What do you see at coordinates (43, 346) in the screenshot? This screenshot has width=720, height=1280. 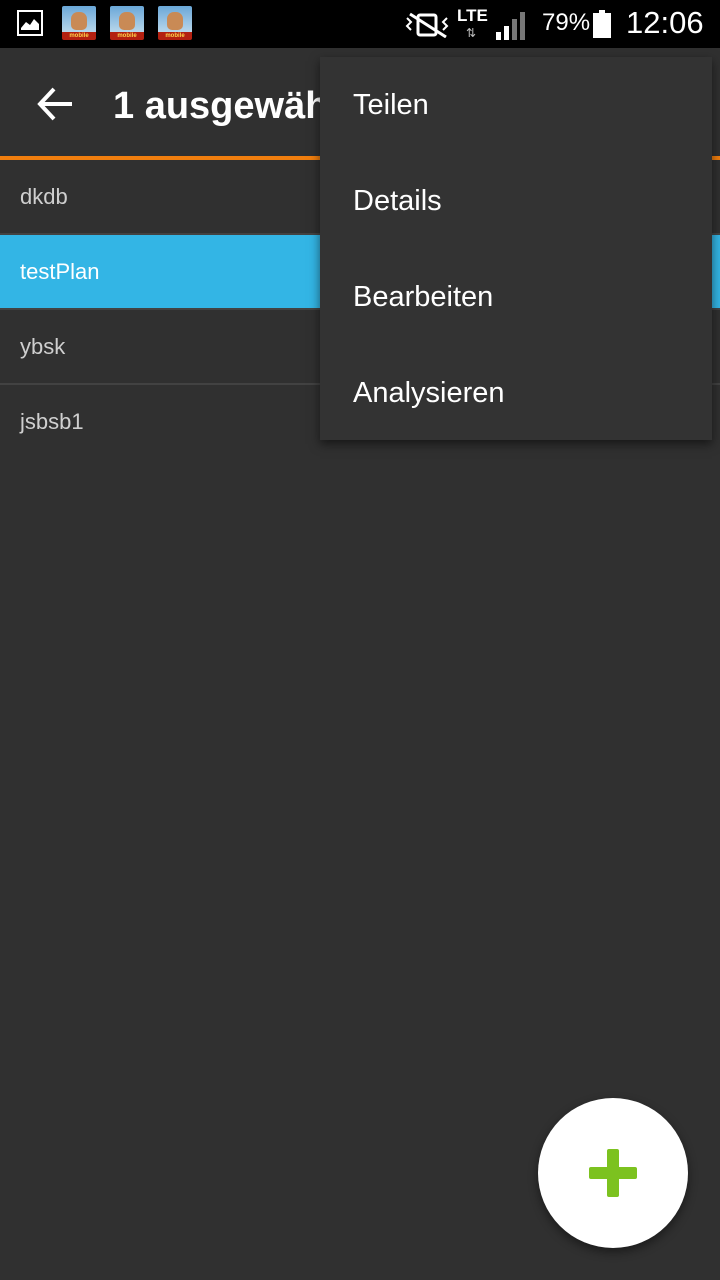 I see `list-item-label: ybsk` at bounding box center [43, 346].